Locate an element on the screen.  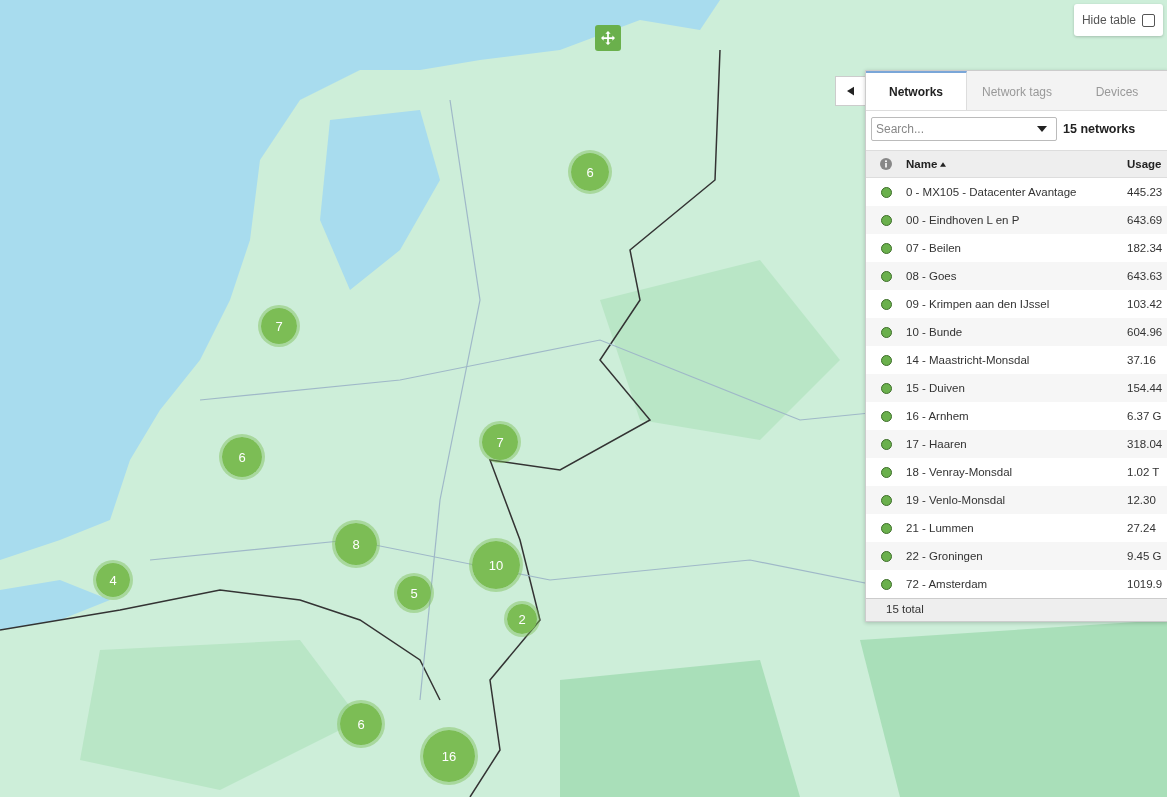
column-header: Usage is located at coordinates (1147, 164).